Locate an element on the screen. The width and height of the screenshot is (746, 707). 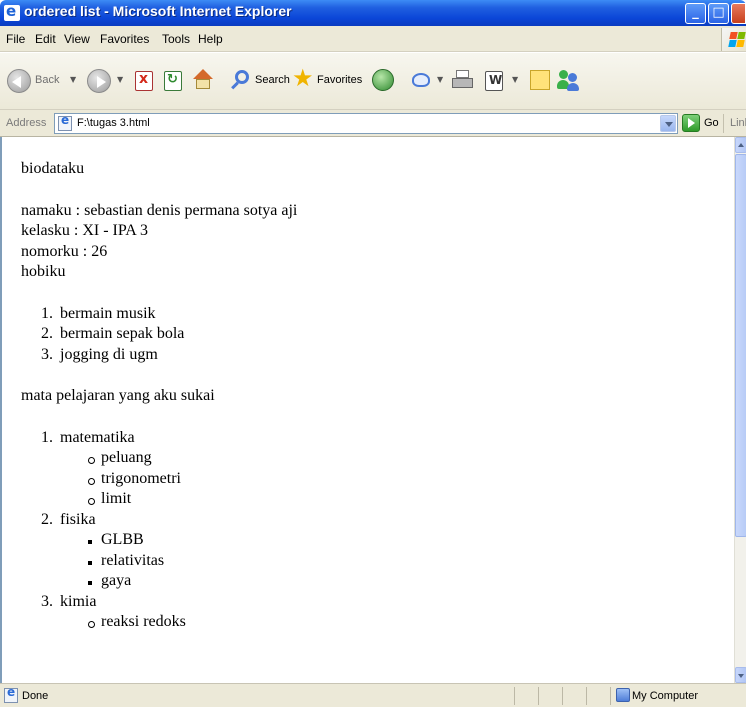
subject-item: kimia is located at coordinates (78, 601).